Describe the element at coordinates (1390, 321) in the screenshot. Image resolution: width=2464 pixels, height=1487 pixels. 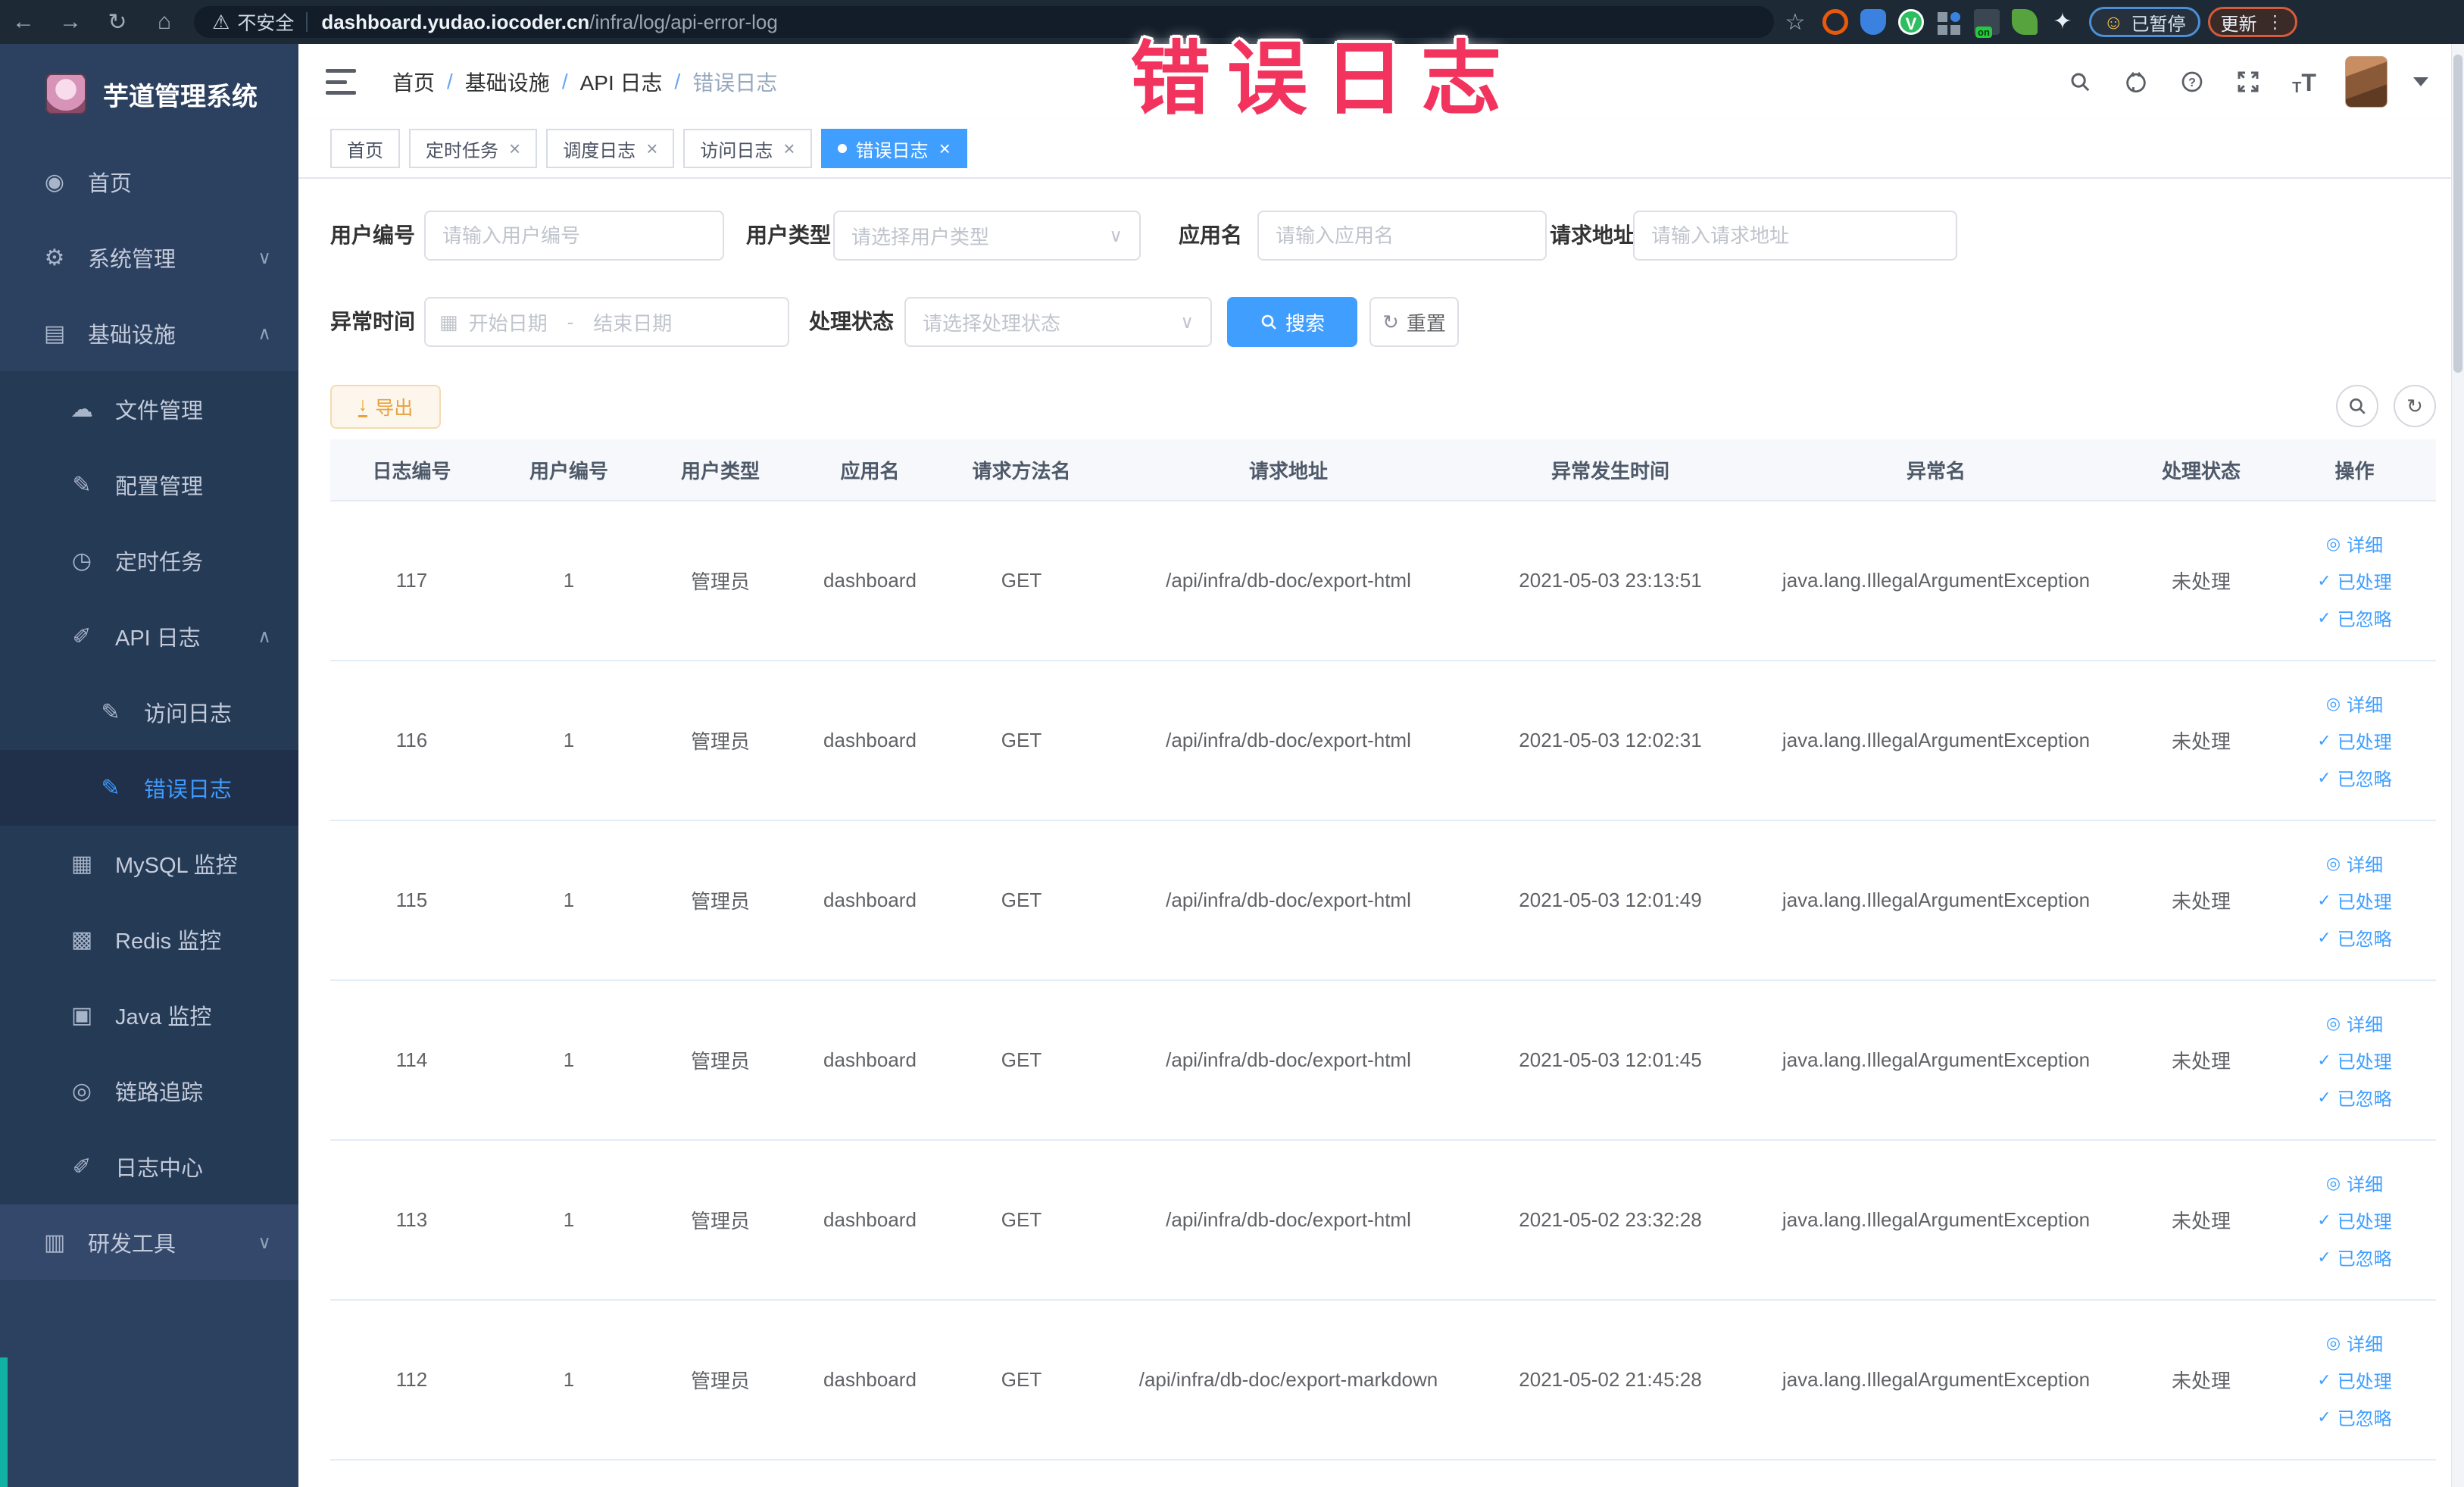
I see `refresh-icon: ↻` at that location.